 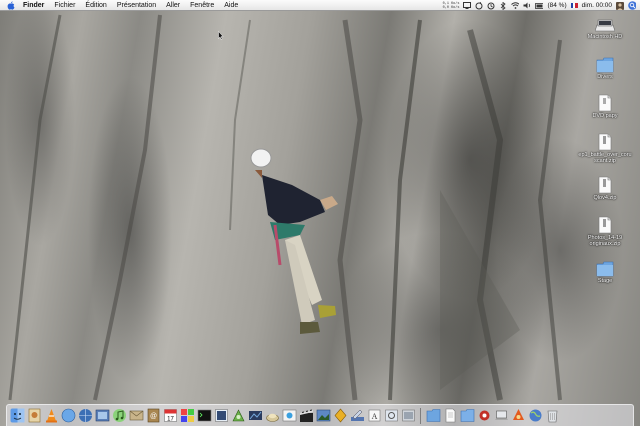 I want to click on desktop-item-dvd-papy: DVD papy, so click(x=605, y=106).